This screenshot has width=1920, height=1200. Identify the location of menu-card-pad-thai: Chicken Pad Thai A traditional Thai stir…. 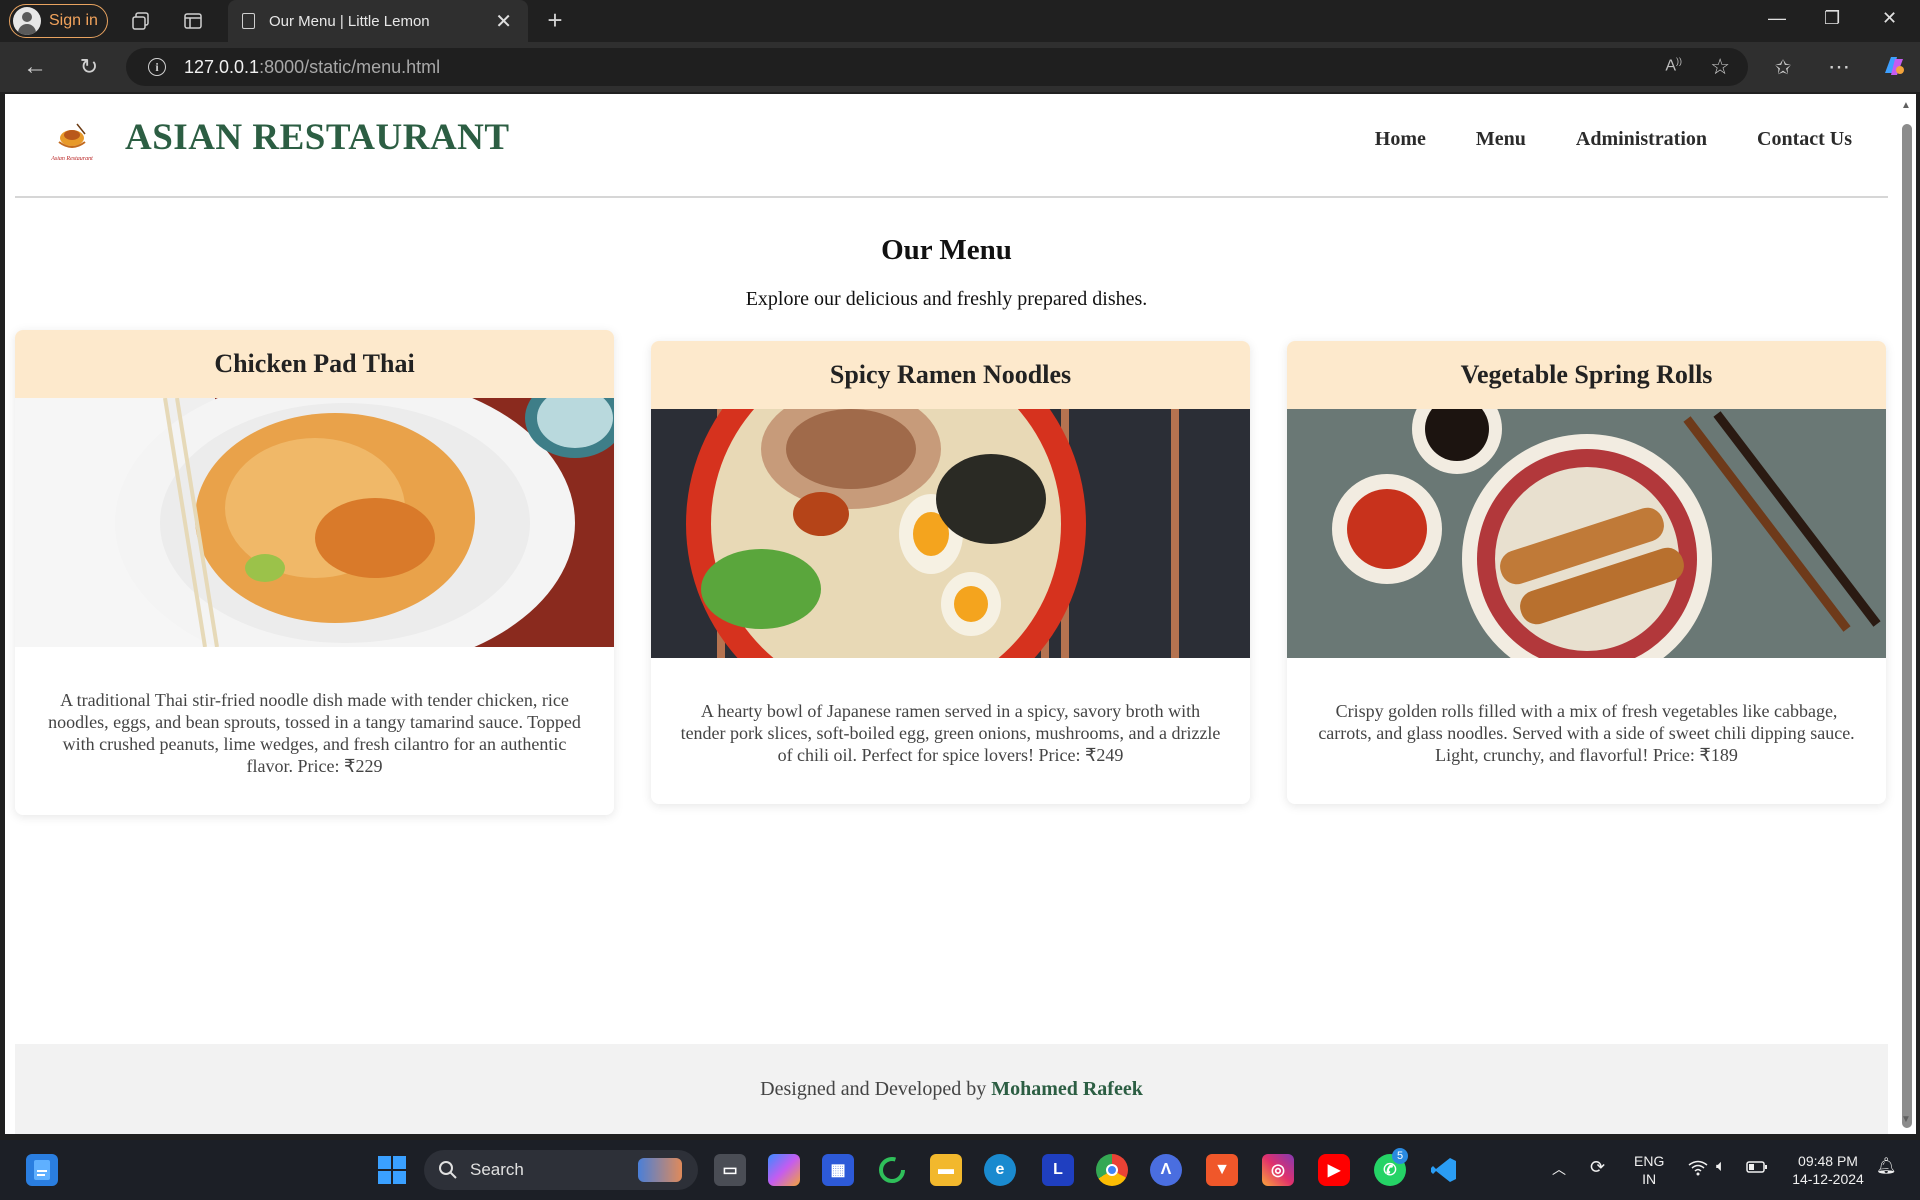
(314, 572).